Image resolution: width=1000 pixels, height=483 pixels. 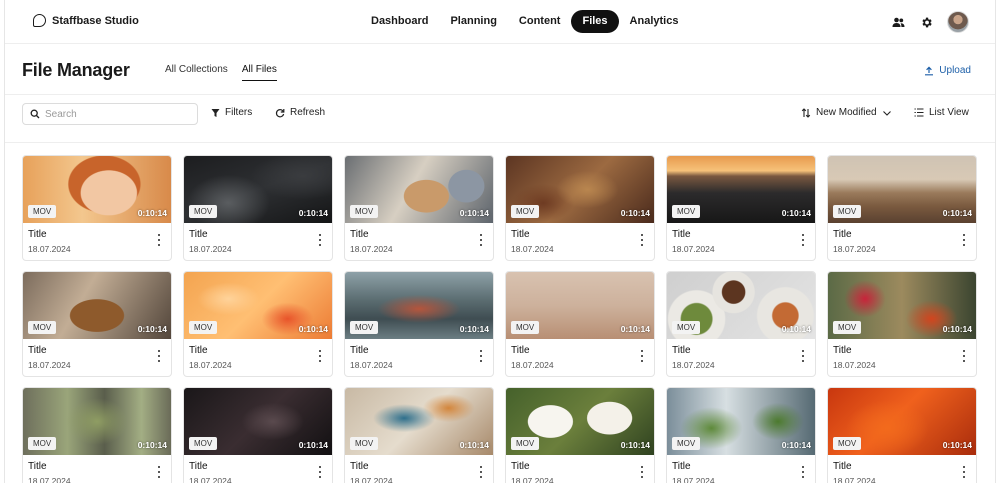 What do you see at coordinates (540, 21) in the screenshot?
I see `nav-content: Content` at bounding box center [540, 21].